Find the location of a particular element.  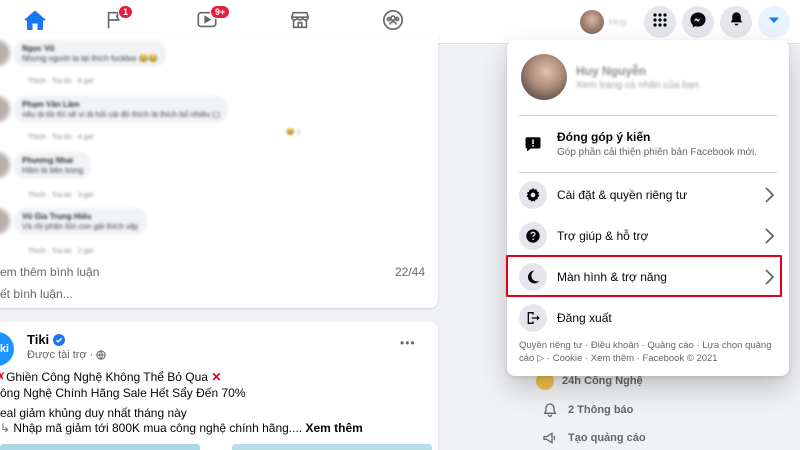

create-ad-shortcut: Tạo quảng cáo is located at coordinates (593, 438).